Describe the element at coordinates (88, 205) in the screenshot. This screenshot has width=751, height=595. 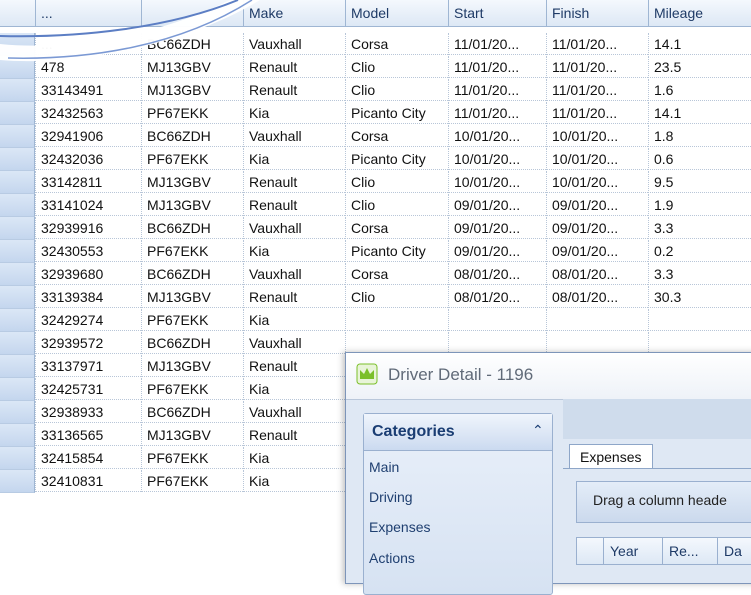
I see `table-cell: 33141024` at that location.